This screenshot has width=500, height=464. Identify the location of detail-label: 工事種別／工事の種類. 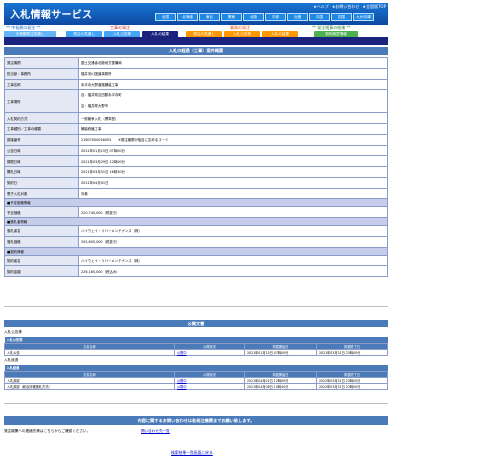
(41, 129).